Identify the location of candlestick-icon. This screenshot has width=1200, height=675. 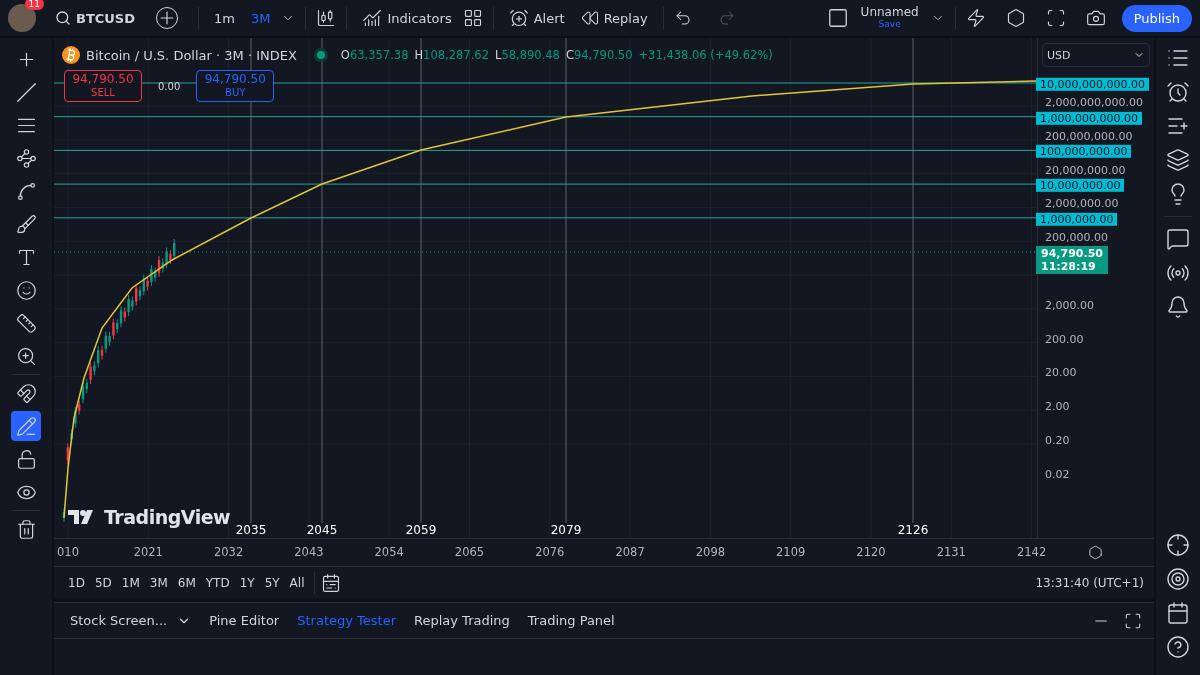
(326, 18).